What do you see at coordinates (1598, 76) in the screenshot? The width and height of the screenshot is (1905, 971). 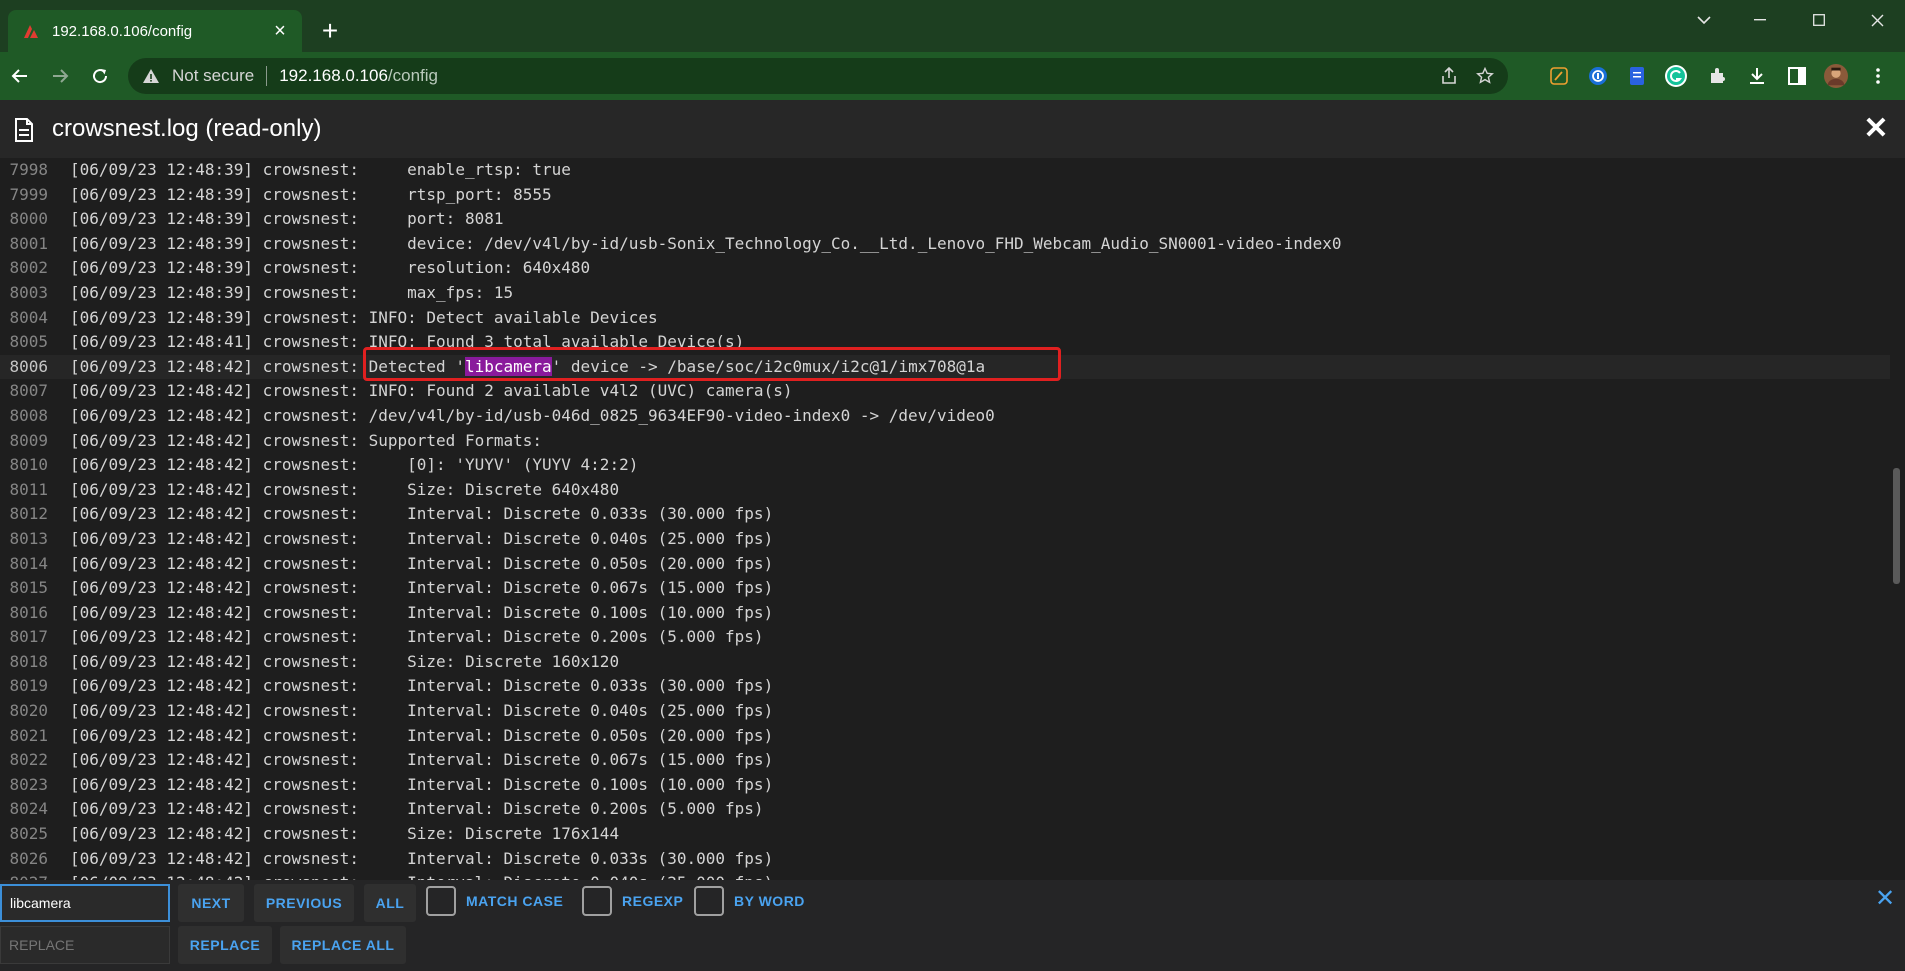 I see `password-manager-icon` at bounding box center [1598, 76].